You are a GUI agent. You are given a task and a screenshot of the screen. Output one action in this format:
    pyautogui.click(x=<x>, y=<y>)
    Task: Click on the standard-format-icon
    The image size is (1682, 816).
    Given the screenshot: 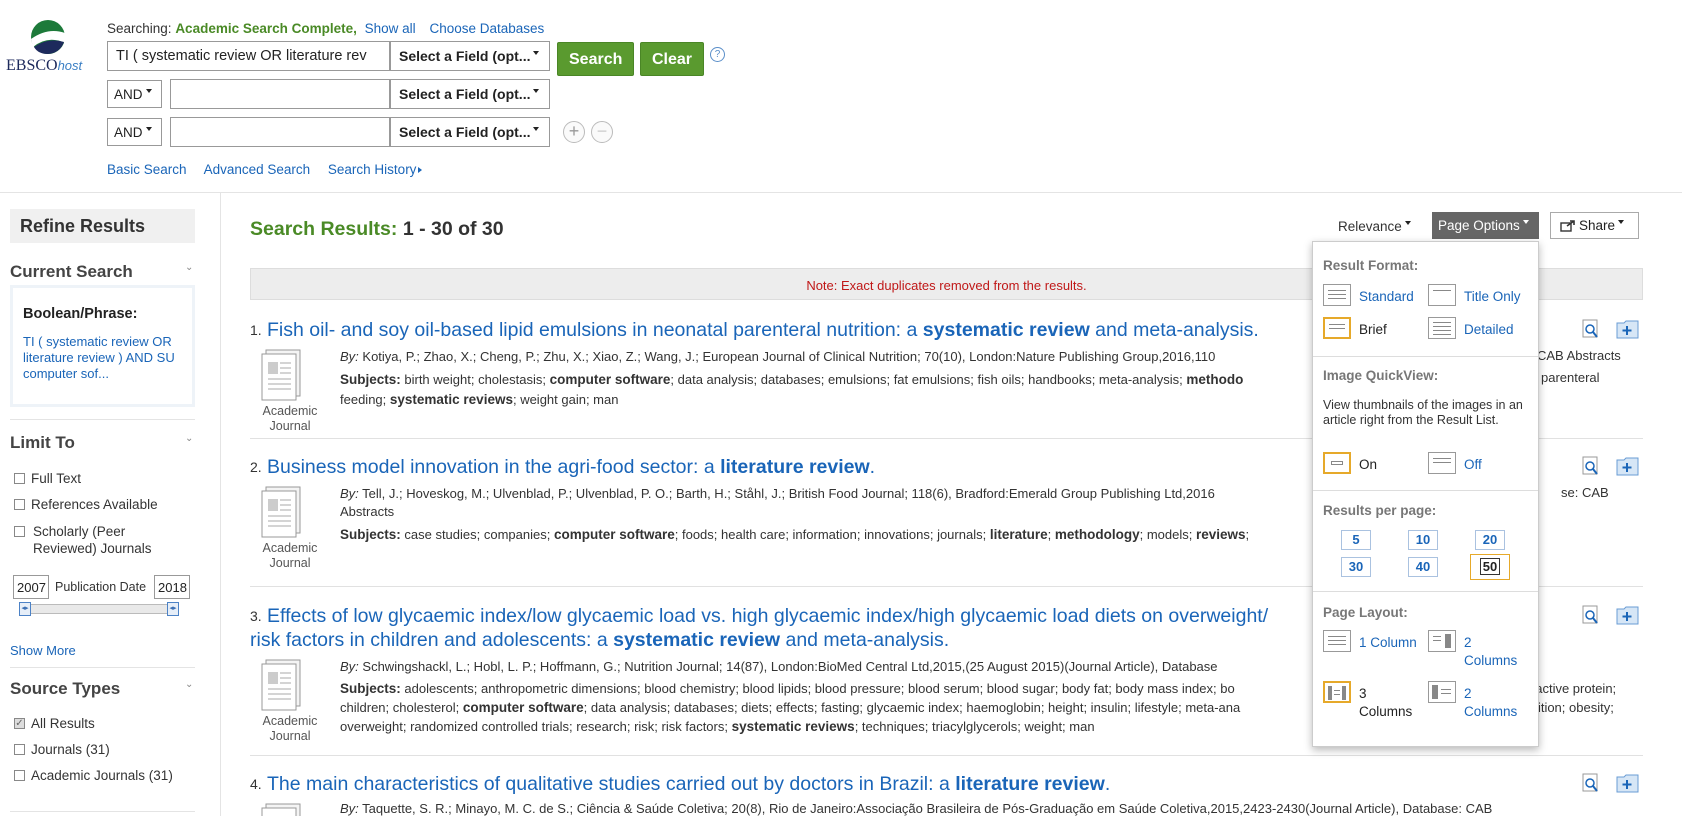 What is the action you would take?
    pyautogui.click(x=1337, y=295)
    